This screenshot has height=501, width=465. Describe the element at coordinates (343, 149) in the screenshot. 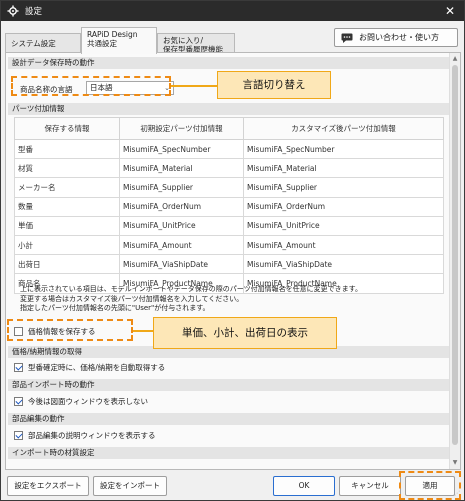

I see `table-cell-editable: MisumiFA_SpecNumber` at that location.